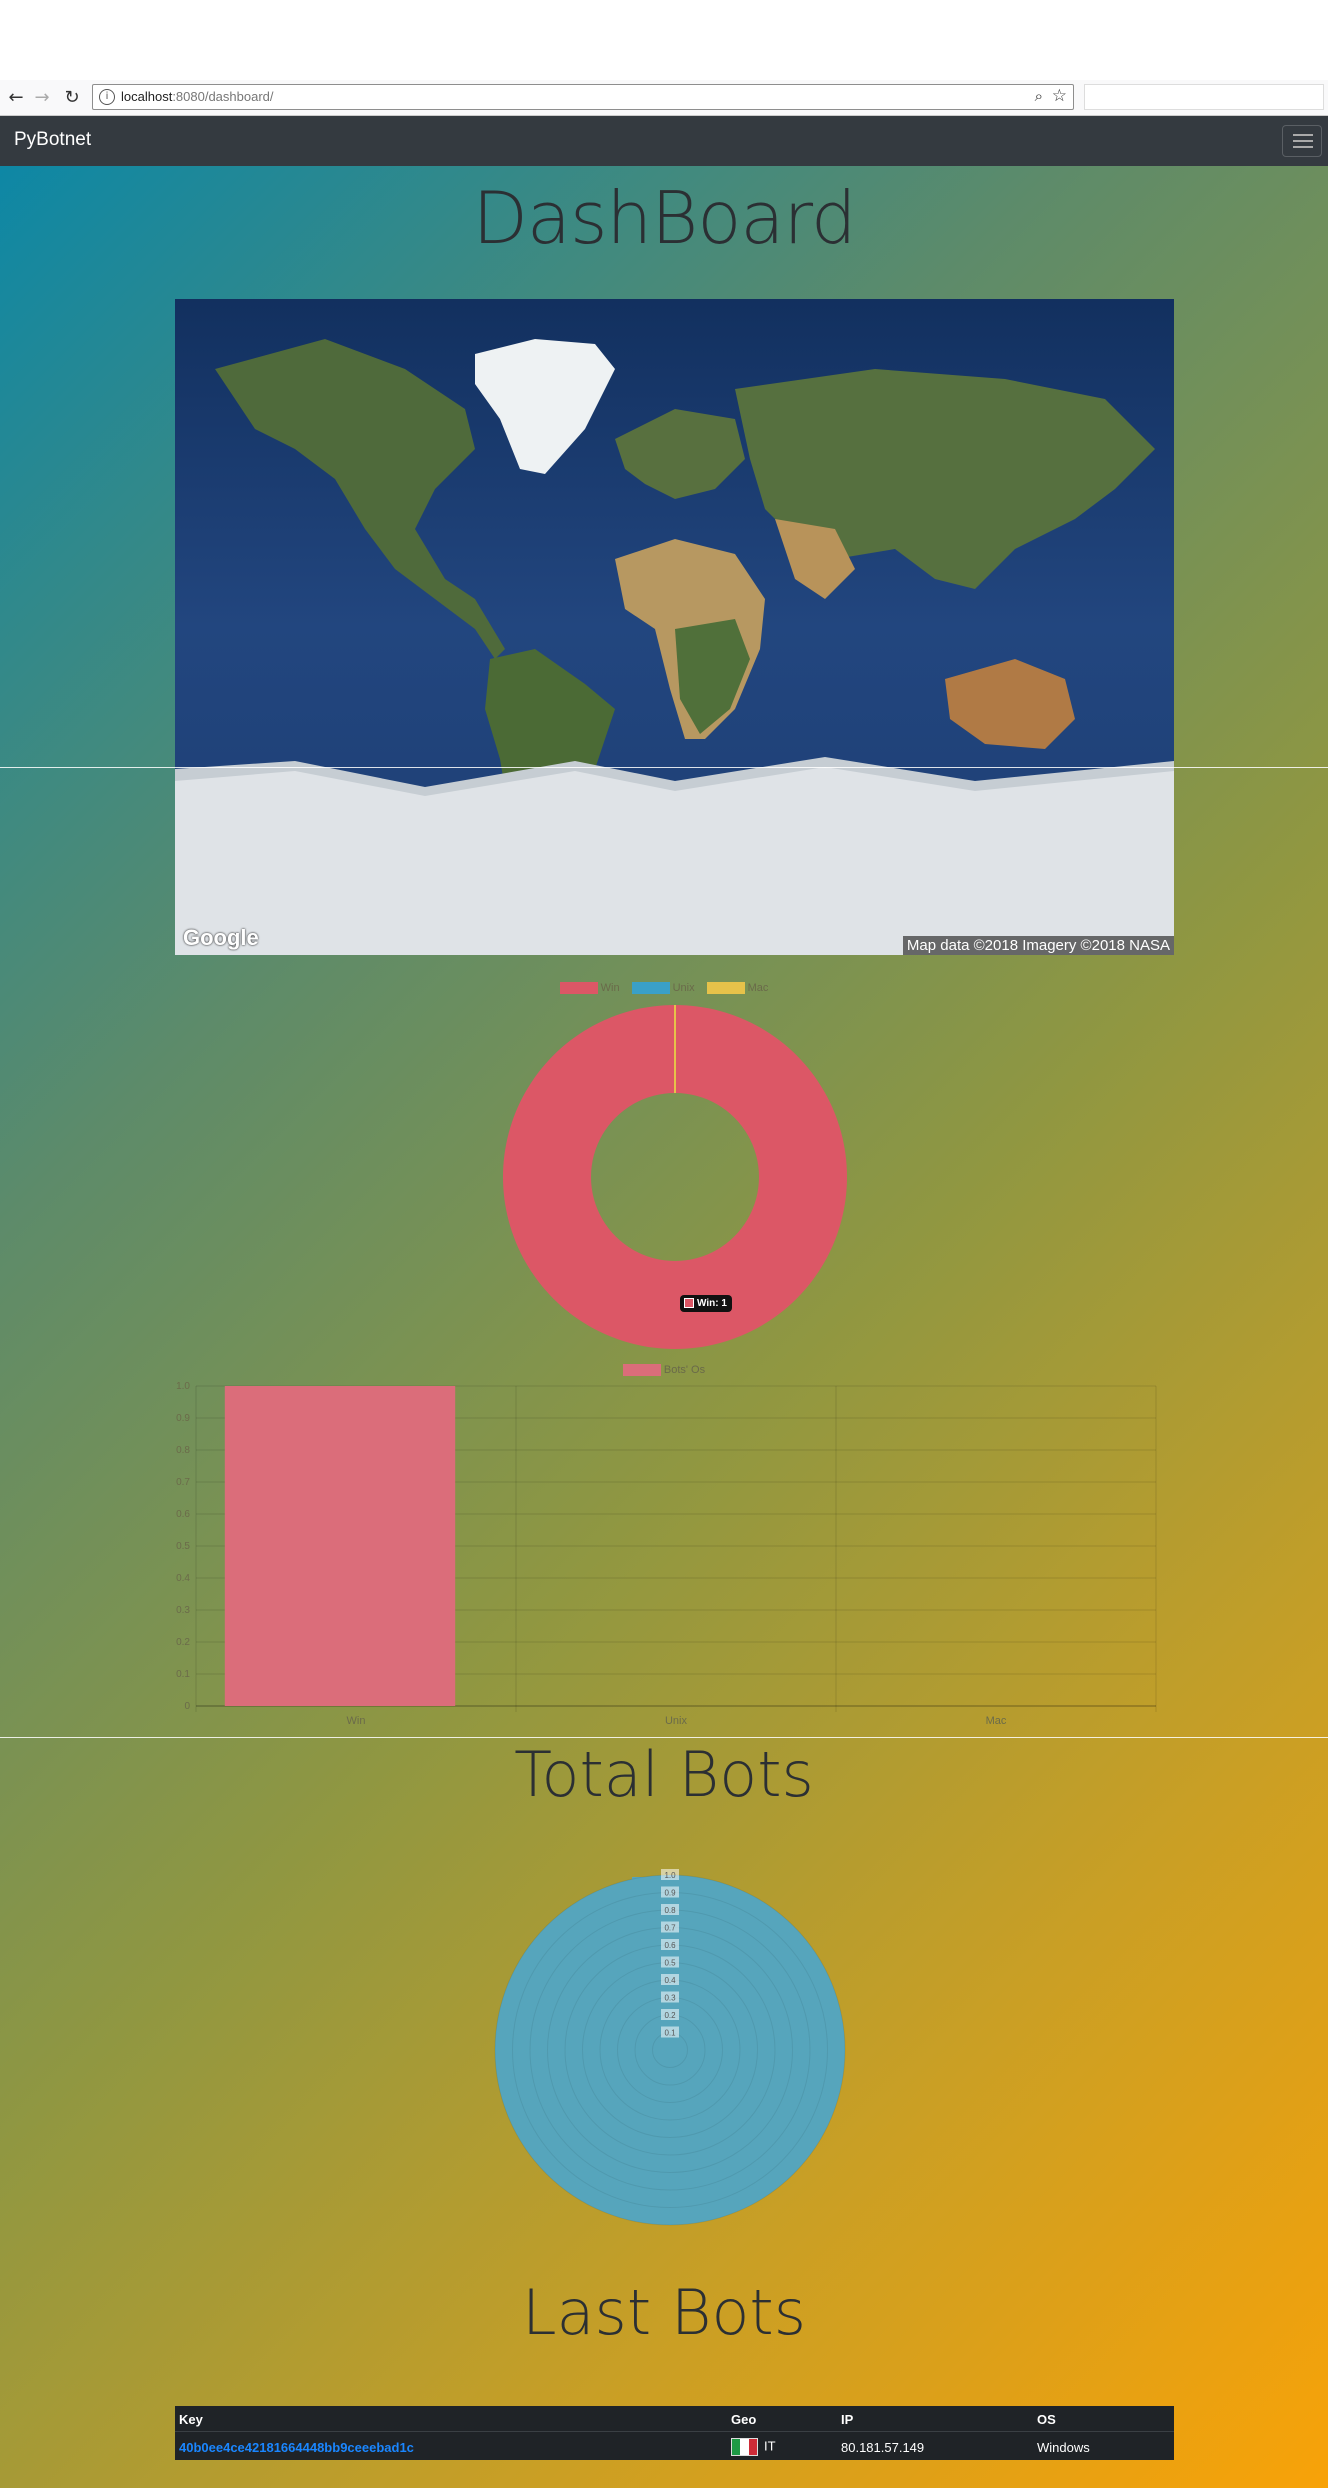 The height and width of the screenshot is (2488, 1328). I want to click on polar-tick-label: 0.2, so click(670, 2015).